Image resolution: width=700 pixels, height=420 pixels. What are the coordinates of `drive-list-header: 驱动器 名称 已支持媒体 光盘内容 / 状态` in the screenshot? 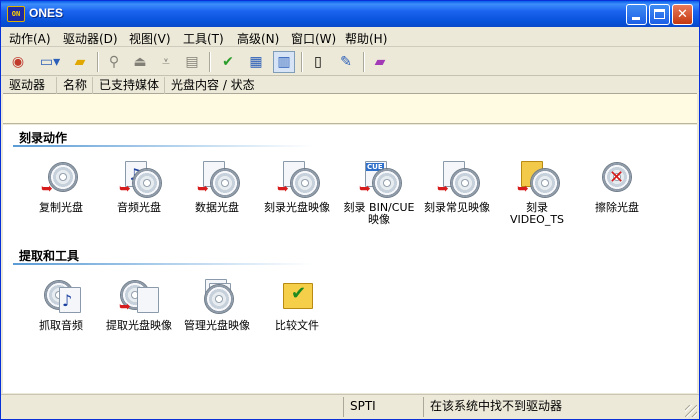 It's located at (350, 85).